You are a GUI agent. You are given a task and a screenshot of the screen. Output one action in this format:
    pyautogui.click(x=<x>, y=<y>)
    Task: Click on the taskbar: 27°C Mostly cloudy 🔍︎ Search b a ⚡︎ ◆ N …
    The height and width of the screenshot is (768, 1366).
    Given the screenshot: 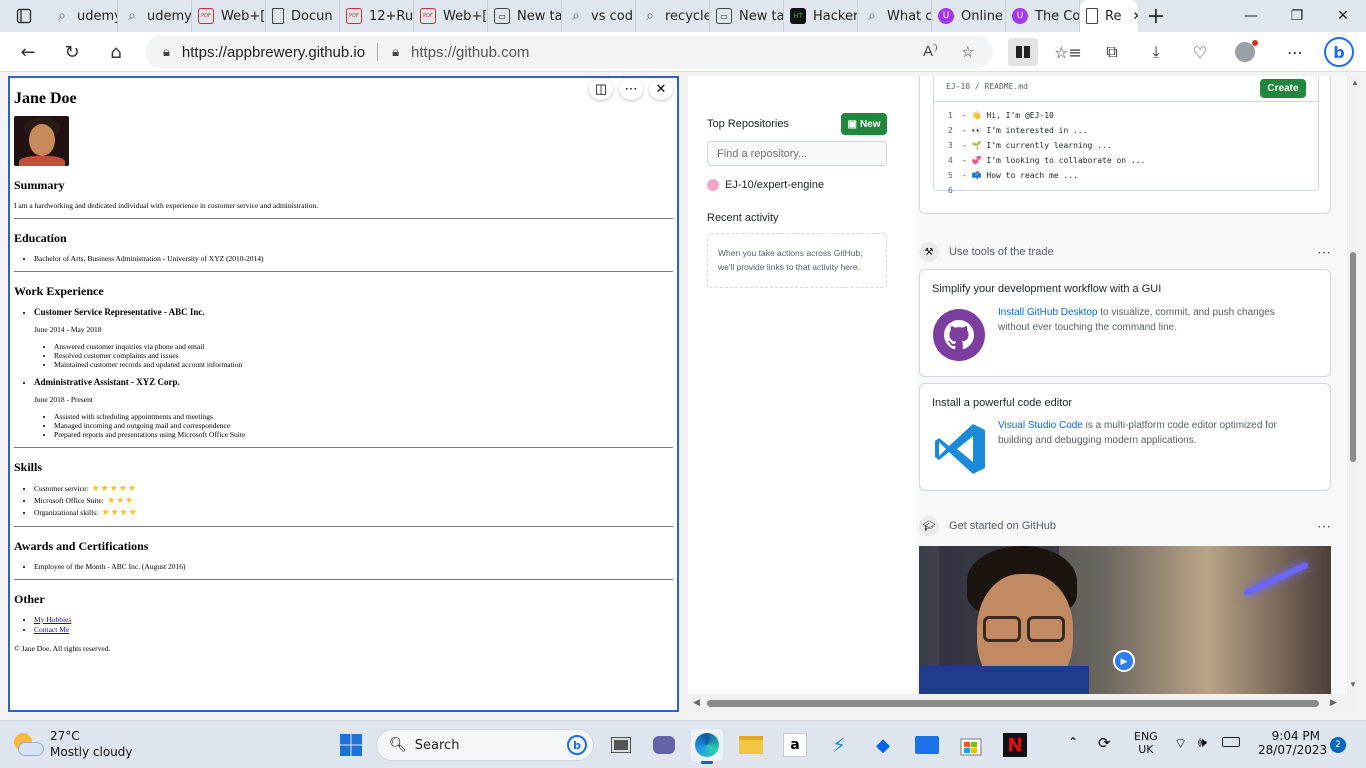 What is the action you would take?
    pyautogui.click(x=683, y=744)
    